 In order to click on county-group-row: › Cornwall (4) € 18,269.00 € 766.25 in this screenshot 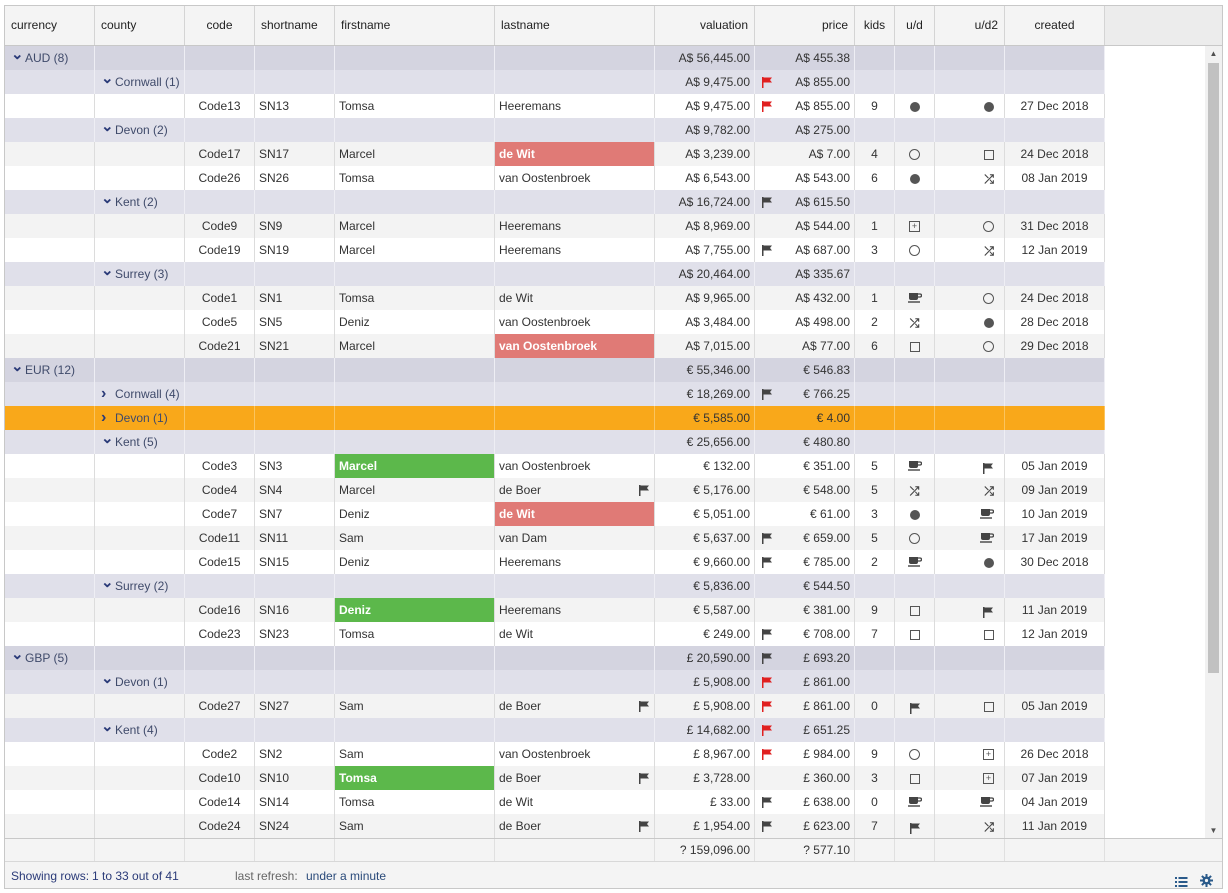, I will do `click(555, 394)`.